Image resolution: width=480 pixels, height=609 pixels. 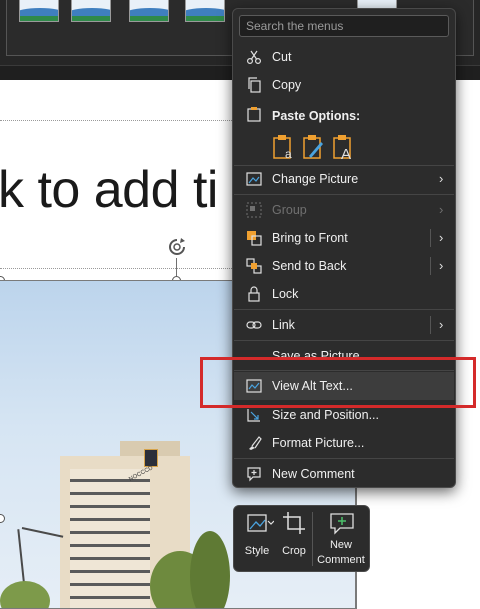 I want to click on menu-item-lock: Lock, so click(x=344, y=294).